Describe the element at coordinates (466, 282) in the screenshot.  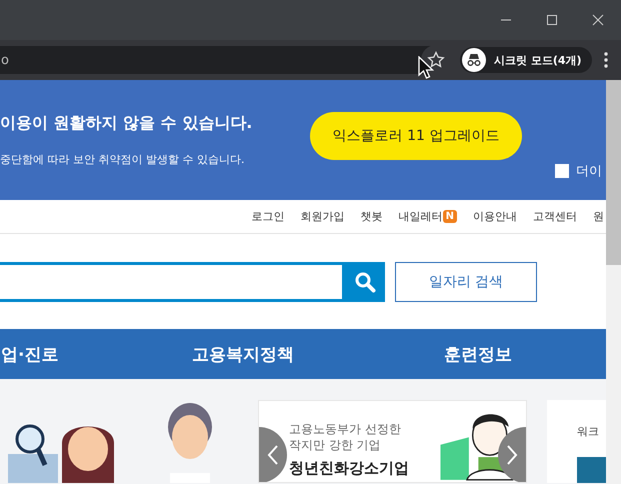
I see `job-search-button: 일자리 검색` at that location.